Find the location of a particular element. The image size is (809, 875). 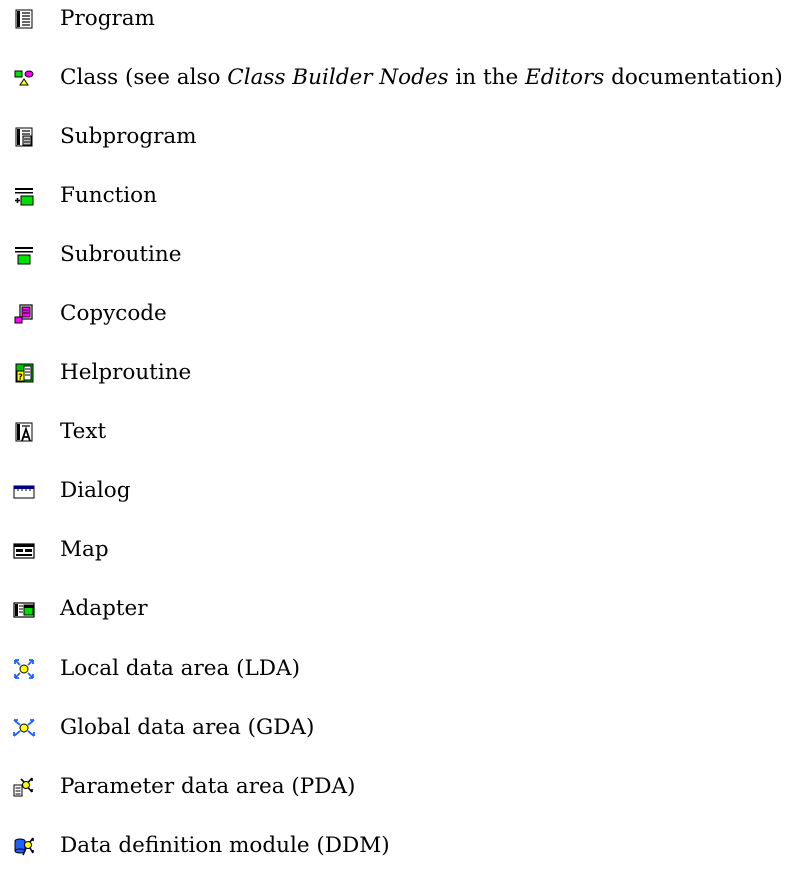

global-data-area-icon is located at coordinates (24, 728).